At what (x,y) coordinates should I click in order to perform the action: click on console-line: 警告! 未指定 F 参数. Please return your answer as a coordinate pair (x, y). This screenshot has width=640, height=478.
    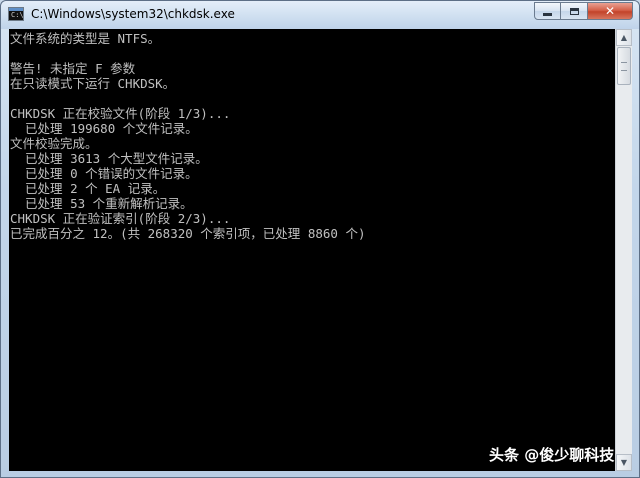
    Looking at the image, I should click on (73, 68).